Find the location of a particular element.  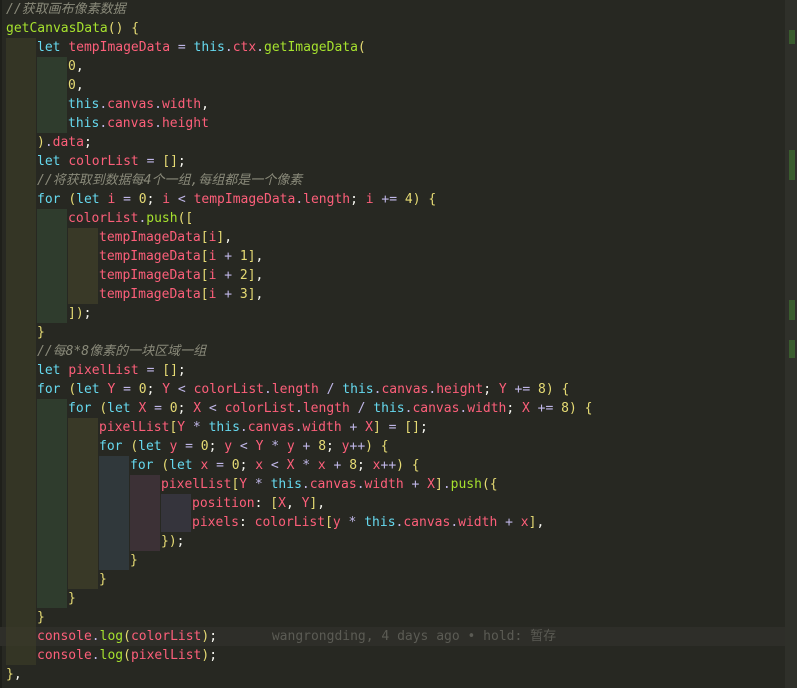

code-text: }, is located at coordinates (14, 674).